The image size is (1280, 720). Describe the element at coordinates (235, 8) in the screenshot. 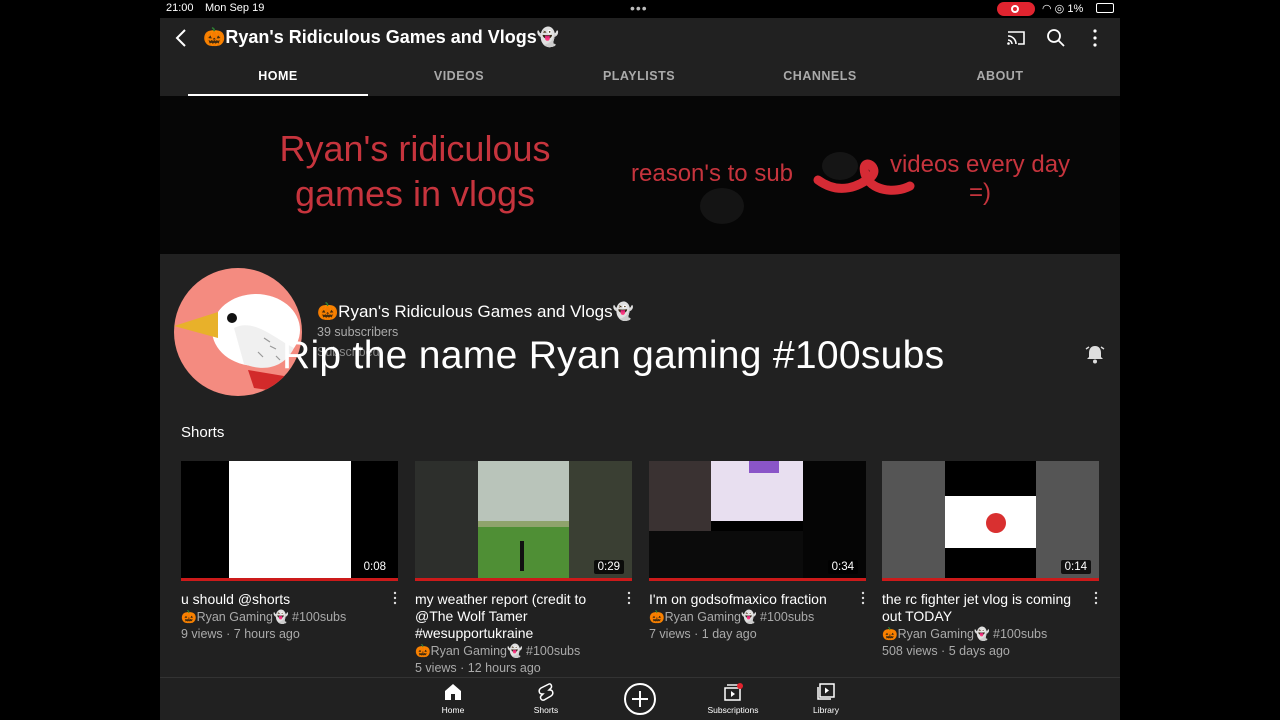

I see `status-date: Mon Sep 19` at that location.